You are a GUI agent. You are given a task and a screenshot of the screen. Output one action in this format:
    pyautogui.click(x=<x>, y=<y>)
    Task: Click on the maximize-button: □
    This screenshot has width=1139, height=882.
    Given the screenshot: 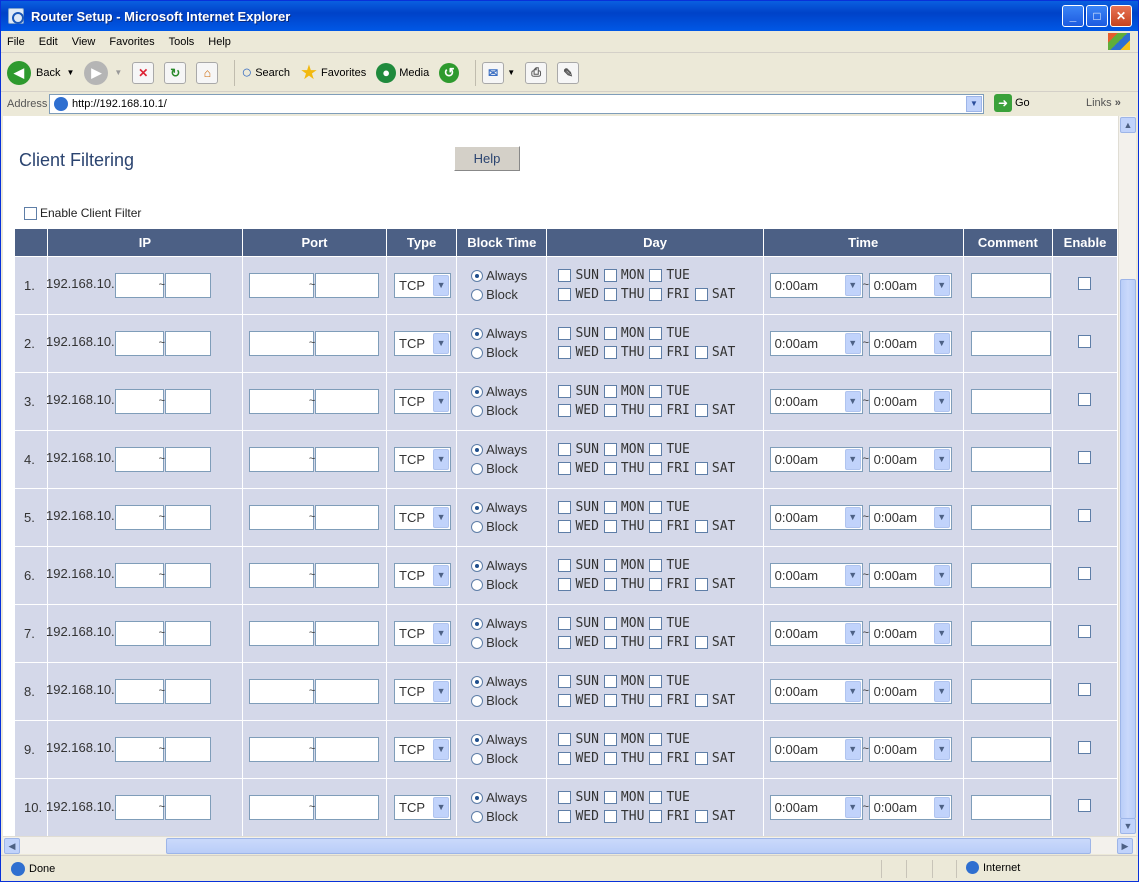 What is the action you would take?
    pyautogui.click(x=1097, y=16)
    